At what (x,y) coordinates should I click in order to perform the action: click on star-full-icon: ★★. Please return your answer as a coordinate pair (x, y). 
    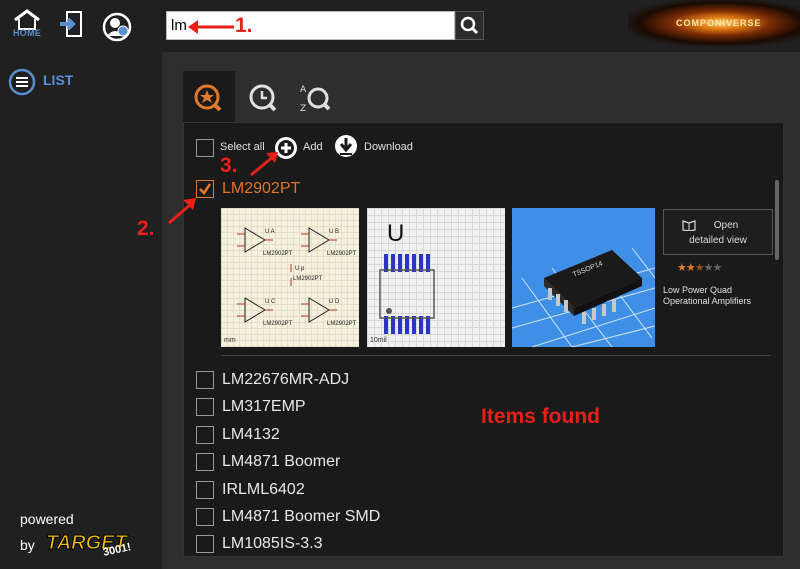
    Looking at the image, I should click on (686, 268).